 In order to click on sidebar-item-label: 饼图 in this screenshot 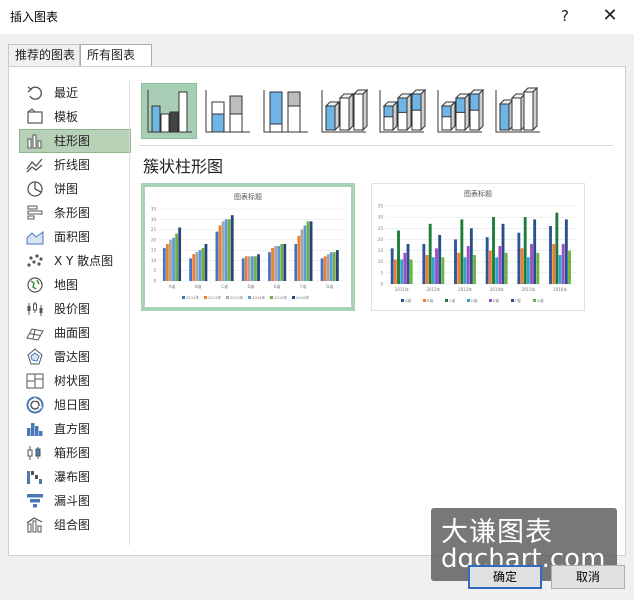, I will do `click(66, 189)`.